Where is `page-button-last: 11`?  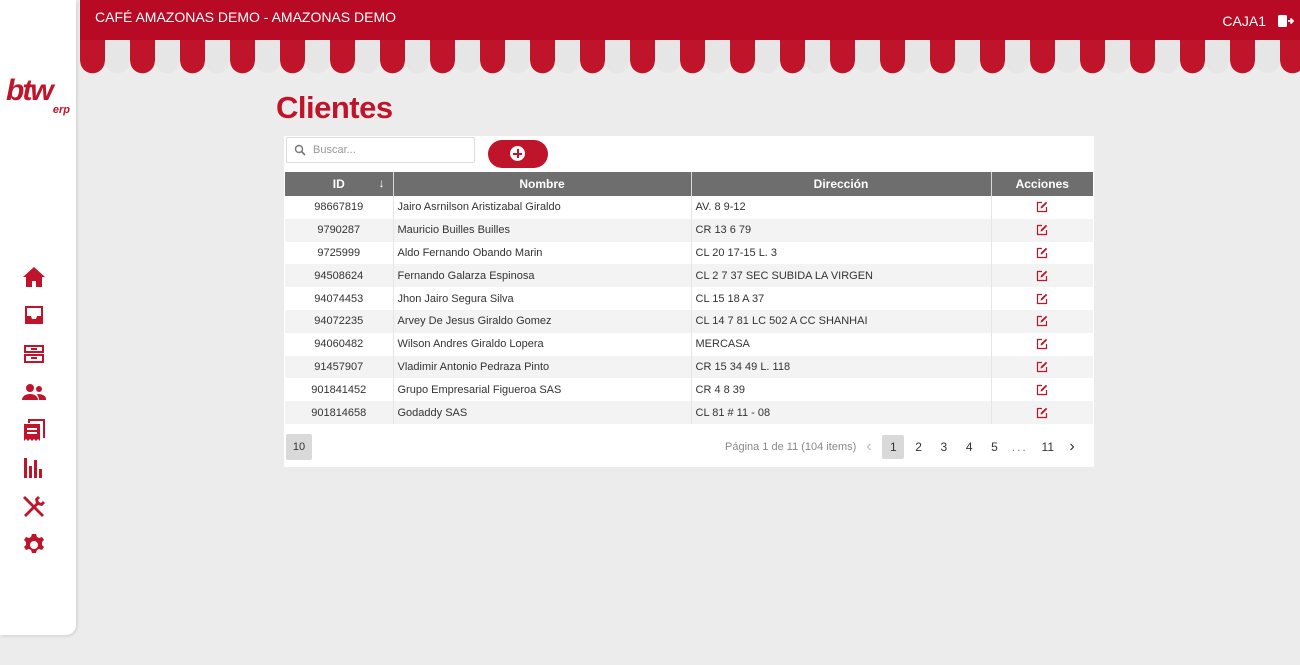
page-button-last: 11 is located at coordinates (1048, 447).